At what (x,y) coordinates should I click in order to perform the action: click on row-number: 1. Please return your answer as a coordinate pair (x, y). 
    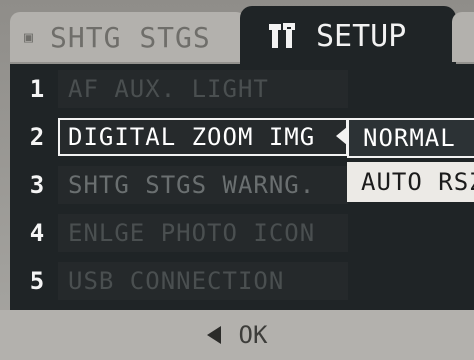
    Looking at the image, I should click on (37, 89).